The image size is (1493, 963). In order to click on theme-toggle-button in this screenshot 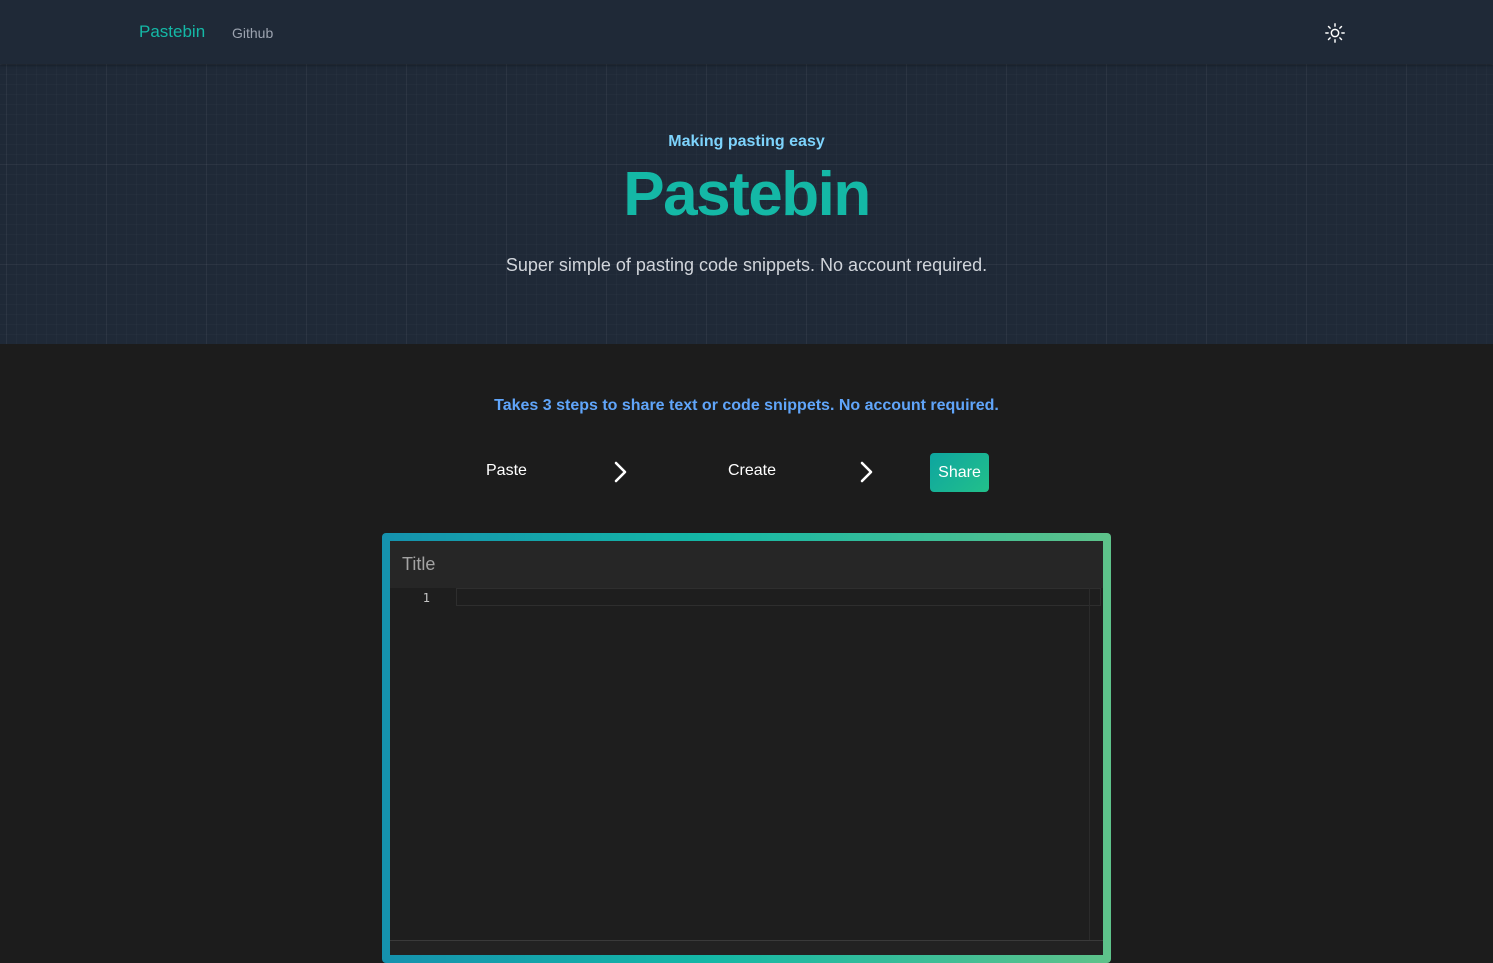, I will do `click(1335, 33)`.